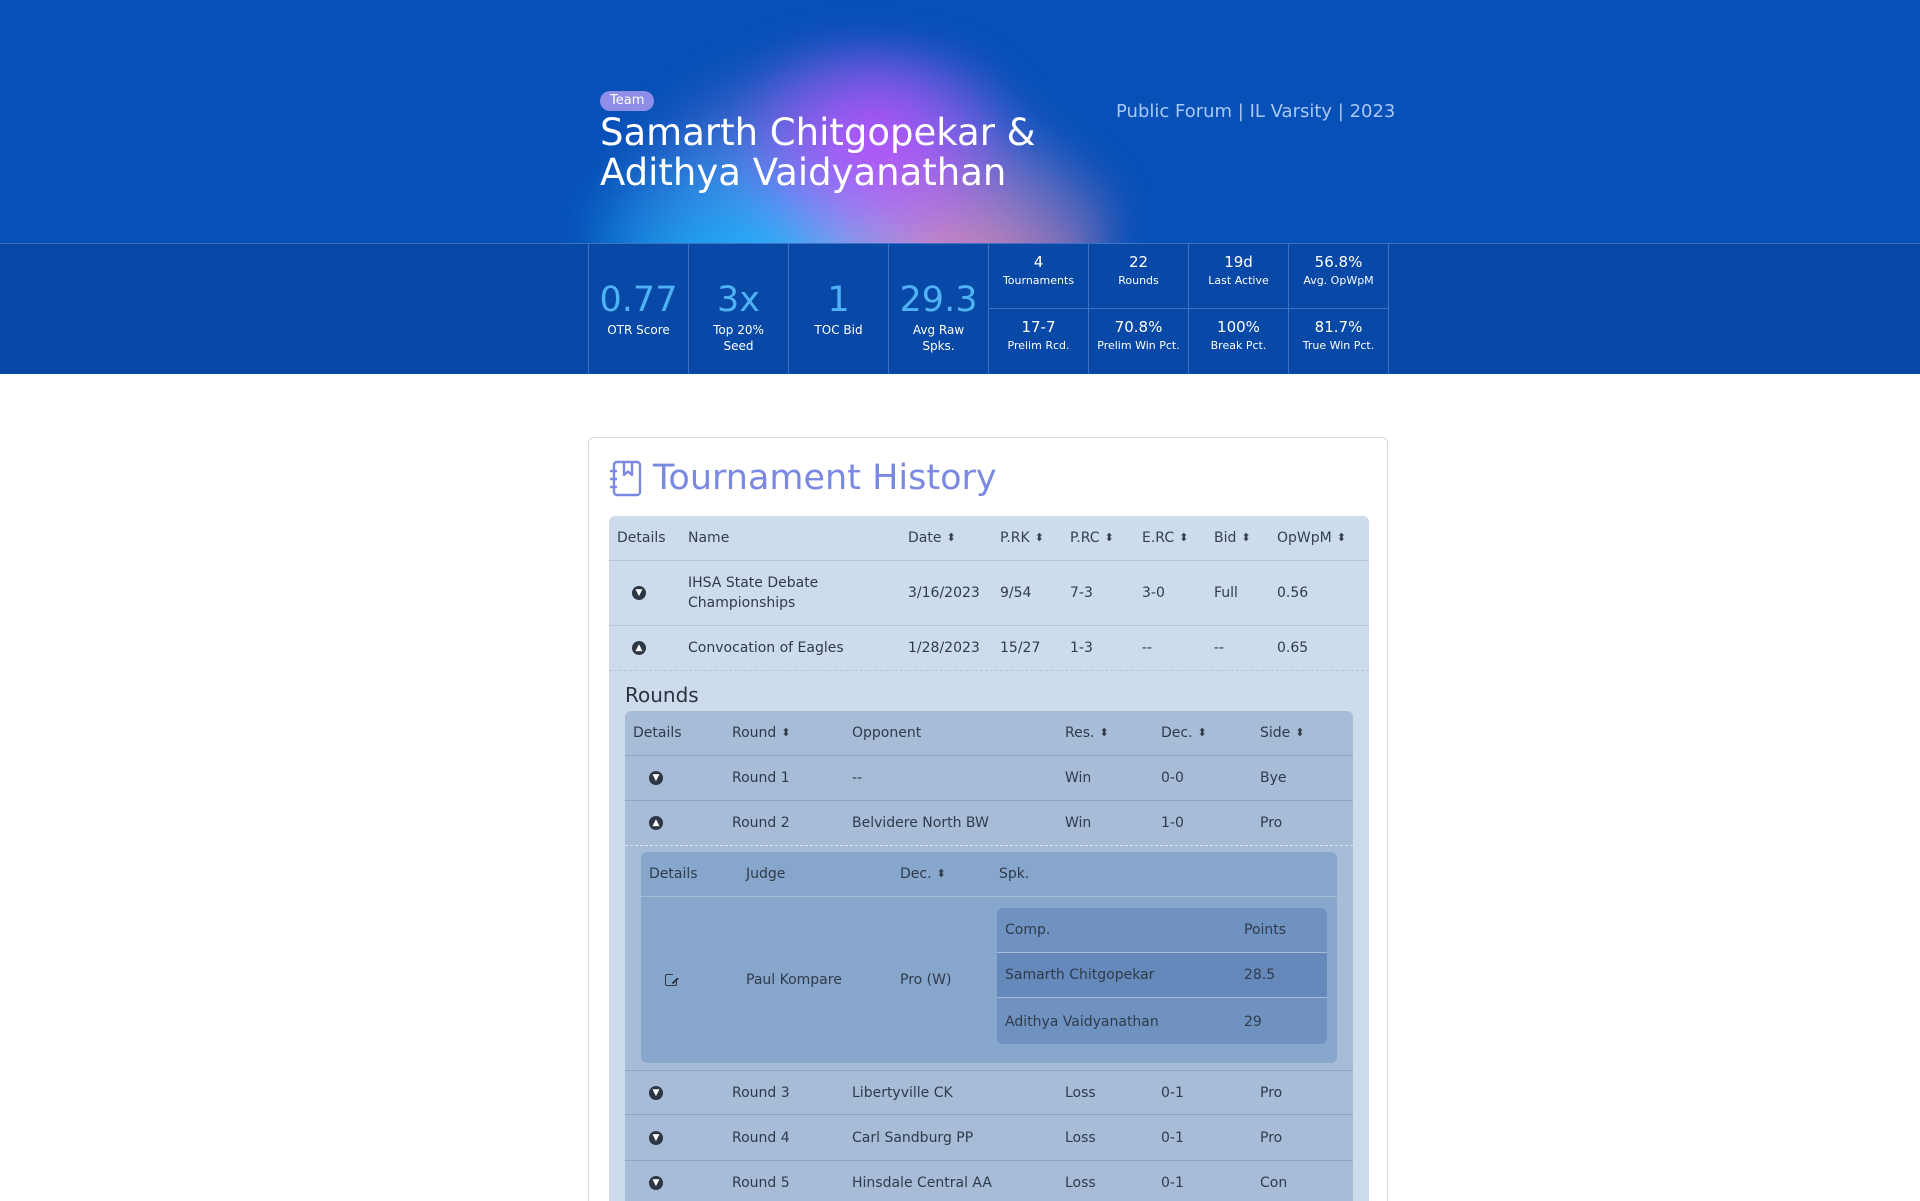 The width and height of the screenshot is (1920, 1201). Describe the element at coordinates (1153, 593) in the screenshot. I see `tournament-erc: 3-0` at that location.